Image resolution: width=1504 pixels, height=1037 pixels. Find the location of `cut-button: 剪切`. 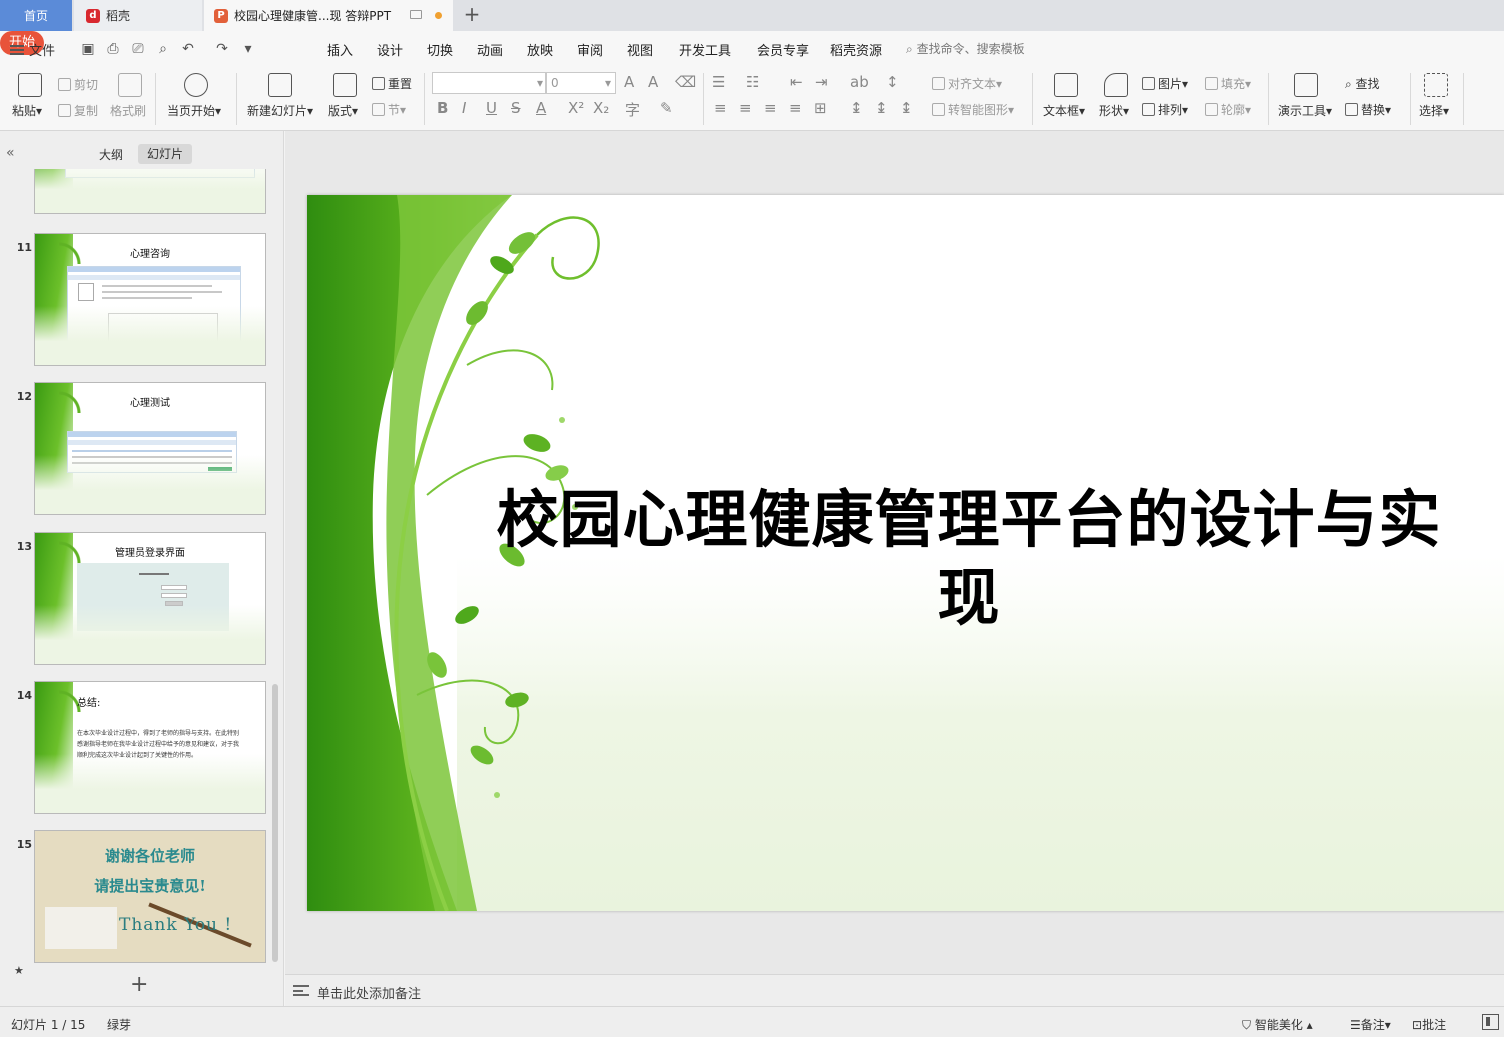

cut-button: 剪切 is located at coordinates (78, 84).